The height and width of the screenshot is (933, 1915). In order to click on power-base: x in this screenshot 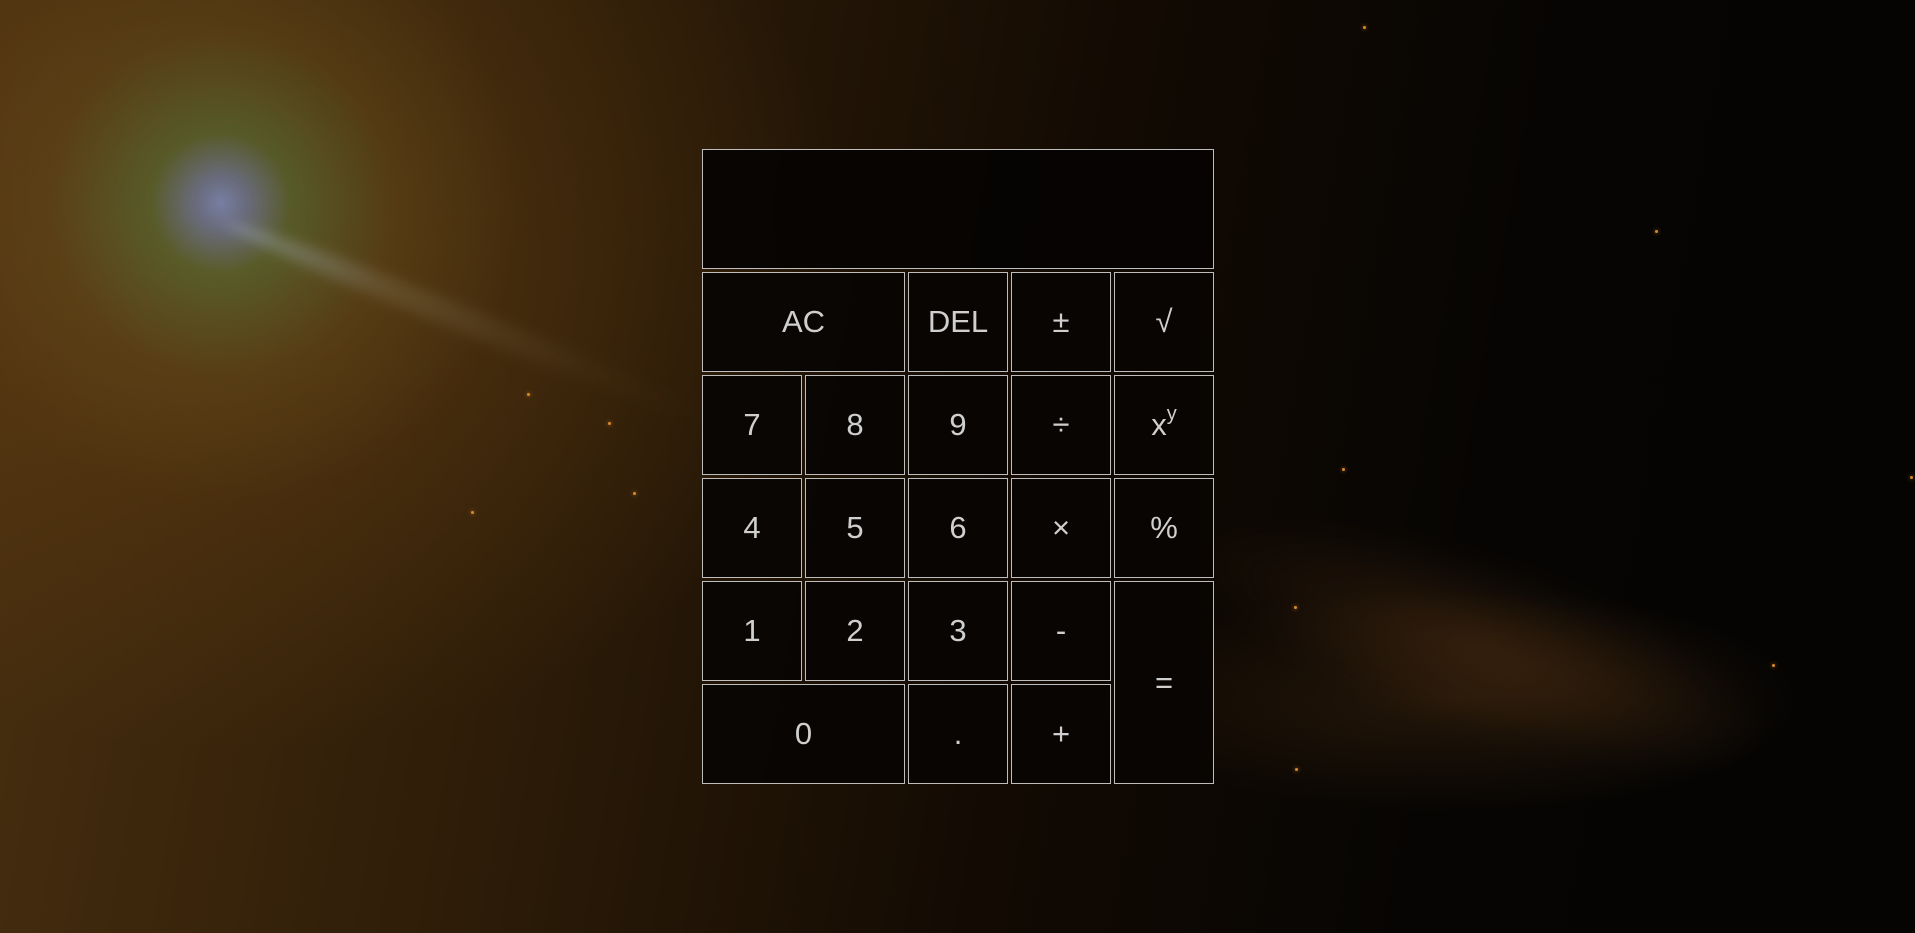, I will do `click(1159, 424)`.